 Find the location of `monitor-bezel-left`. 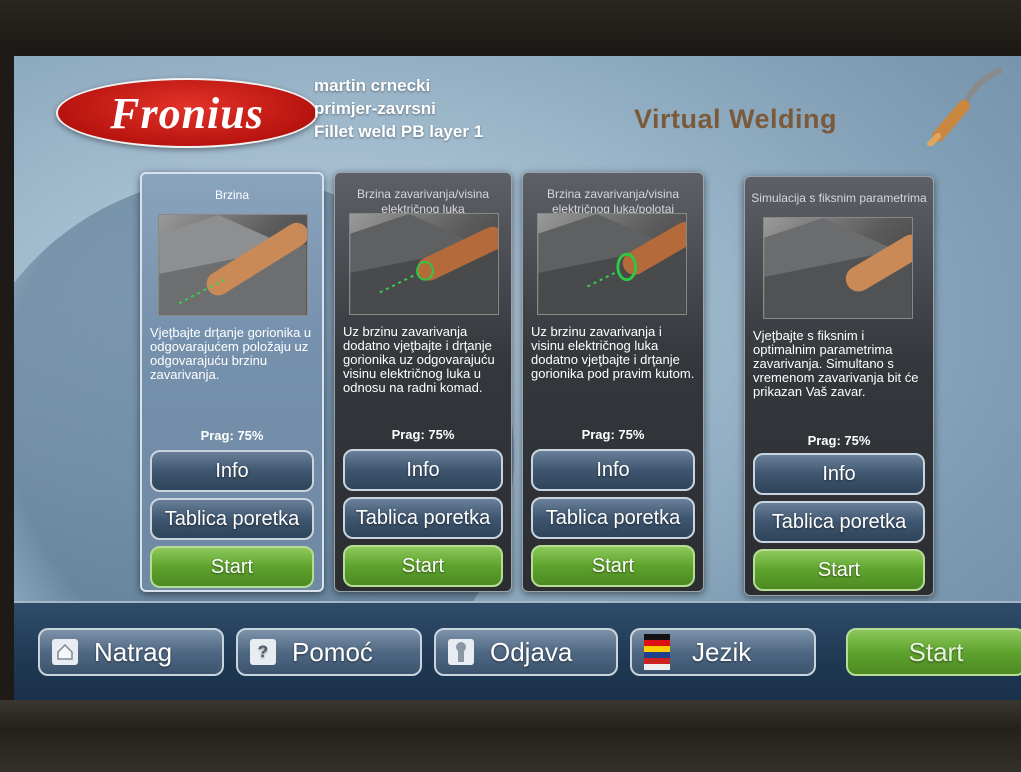

monitor-bezel-left is located at coordinates (7, 380).